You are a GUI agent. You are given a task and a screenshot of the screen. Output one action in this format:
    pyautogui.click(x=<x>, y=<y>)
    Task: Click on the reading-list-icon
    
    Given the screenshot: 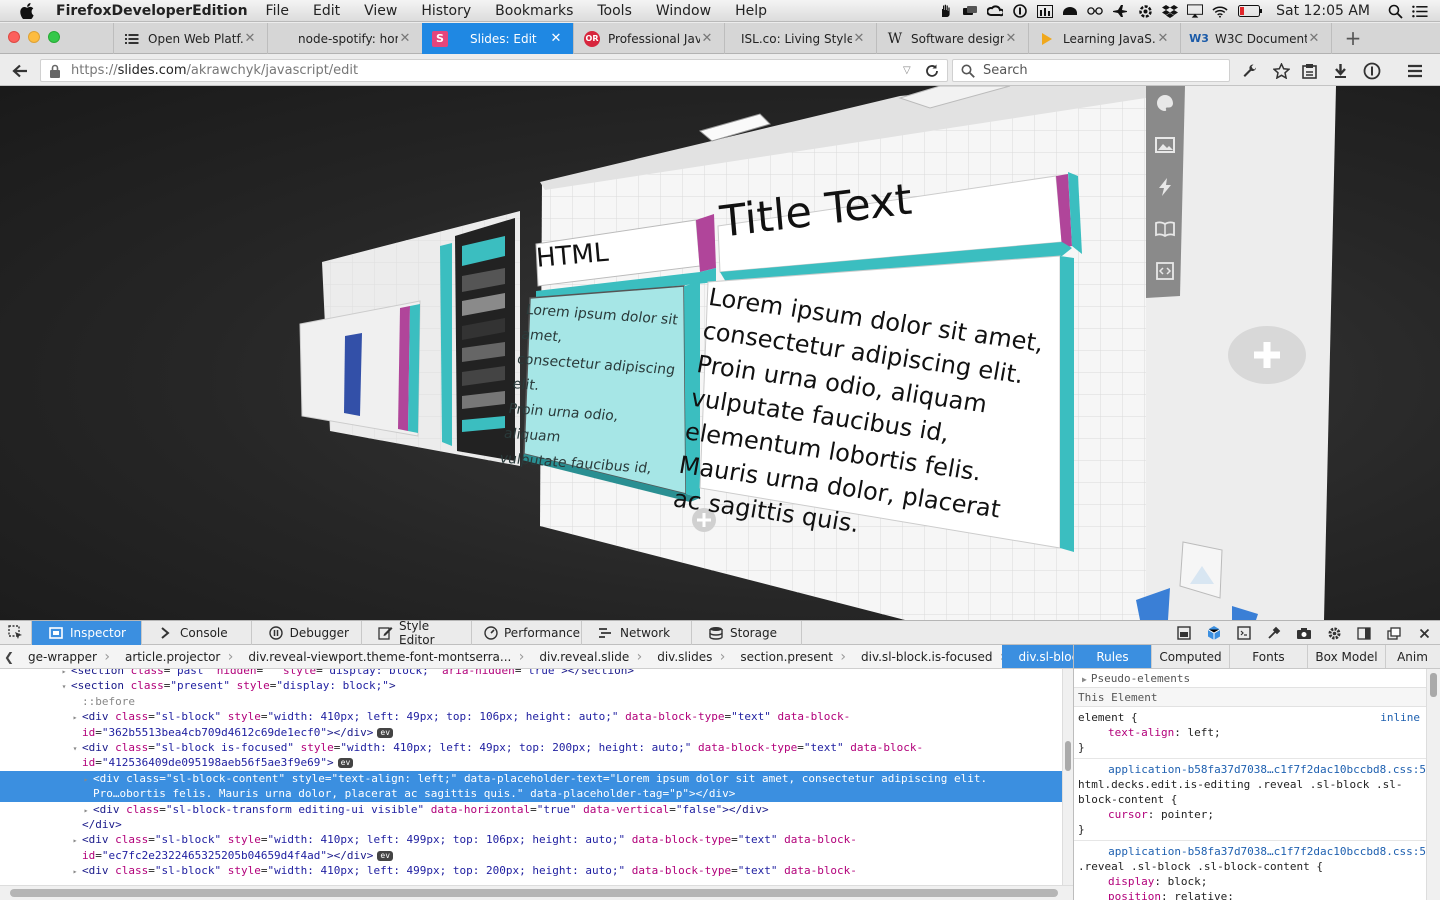 What is the action you would take?
    pyautogui.click(x=1309, y=71)
    